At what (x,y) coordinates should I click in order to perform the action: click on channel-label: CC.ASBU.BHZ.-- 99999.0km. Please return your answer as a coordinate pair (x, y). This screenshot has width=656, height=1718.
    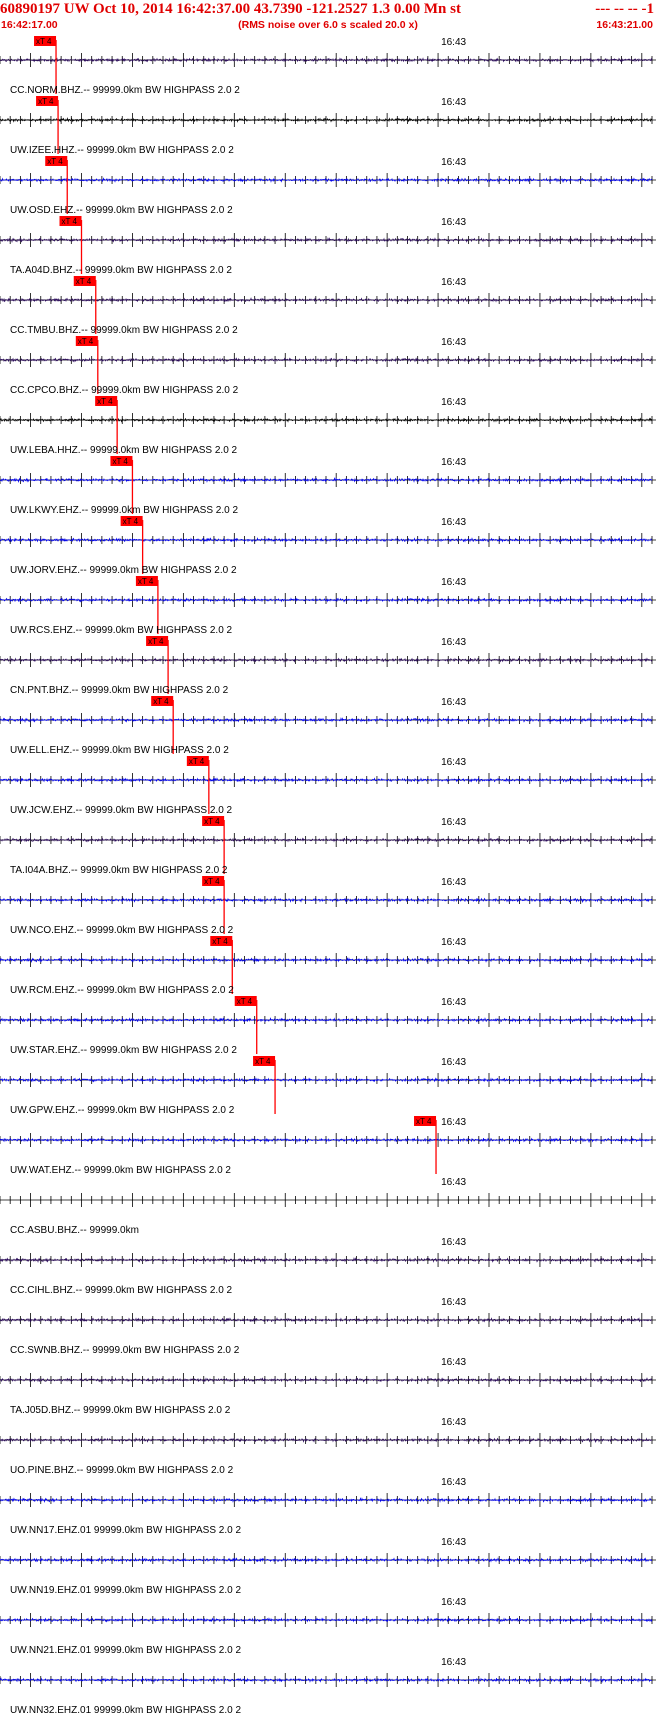
    Looking at the image, I should click on (74, 1230).